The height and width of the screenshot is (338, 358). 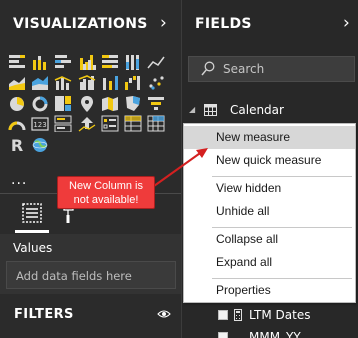 I want to click on table-visual-icon, so click(x=134, y=123).